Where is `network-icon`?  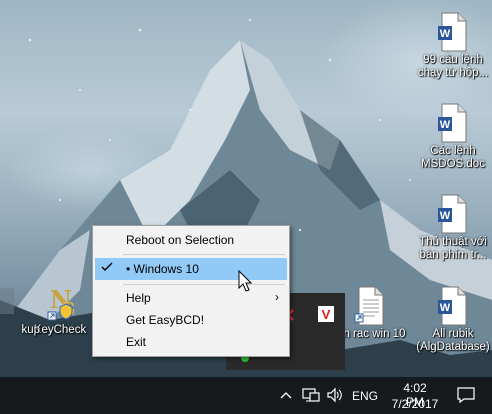 network-icon is located at coordinates (311, 395).